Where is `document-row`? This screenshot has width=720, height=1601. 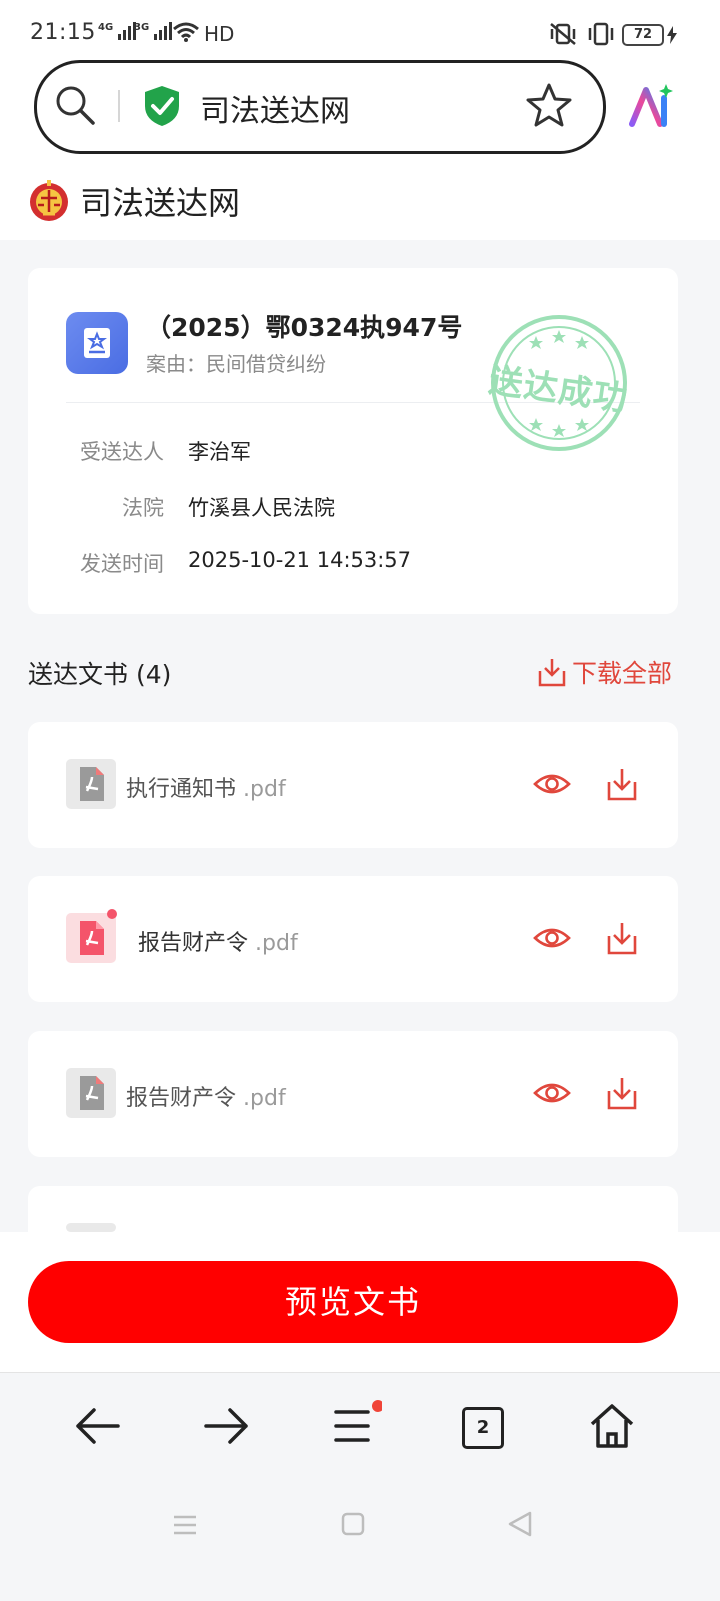 document-row is located at coordinates (353, 939).